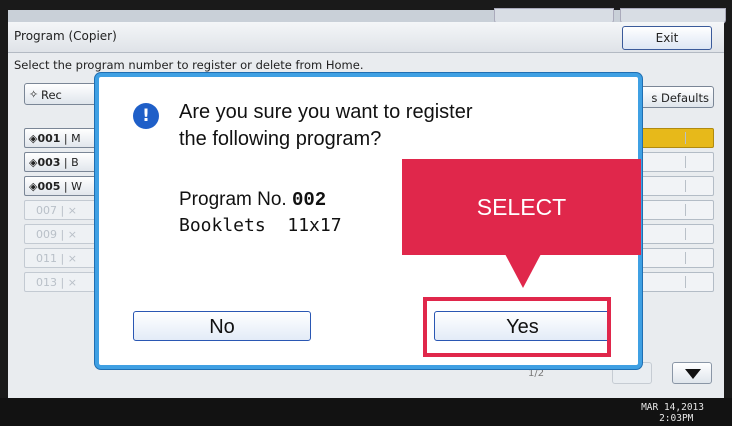 This screenshot has height=426, width=732. What do you see at coordinates (676, 418) in the screenshot?
I see `time-text: 2:03PM` at bounding box center [676, 418].